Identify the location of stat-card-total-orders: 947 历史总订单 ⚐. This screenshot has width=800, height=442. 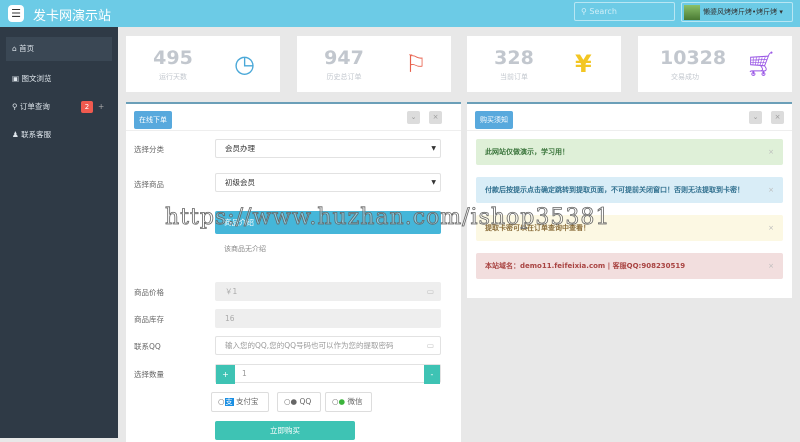
(374, 64).